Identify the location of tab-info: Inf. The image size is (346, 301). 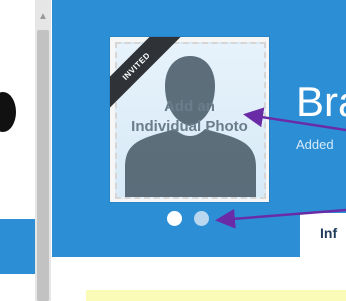
(323, 235).